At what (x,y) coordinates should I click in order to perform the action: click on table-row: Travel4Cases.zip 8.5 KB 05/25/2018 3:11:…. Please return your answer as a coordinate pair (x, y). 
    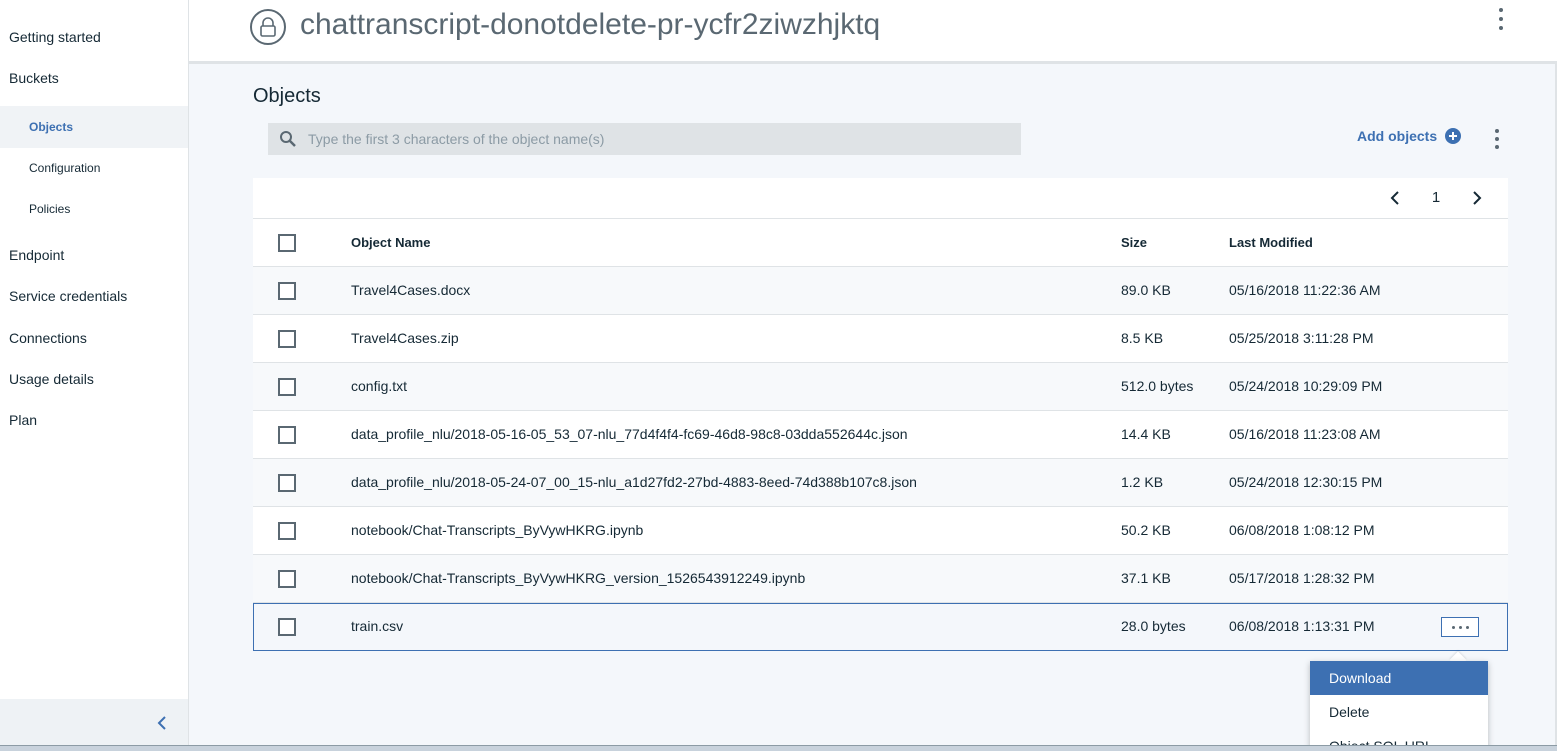
    Looking at the image, I should click on (880, 339).